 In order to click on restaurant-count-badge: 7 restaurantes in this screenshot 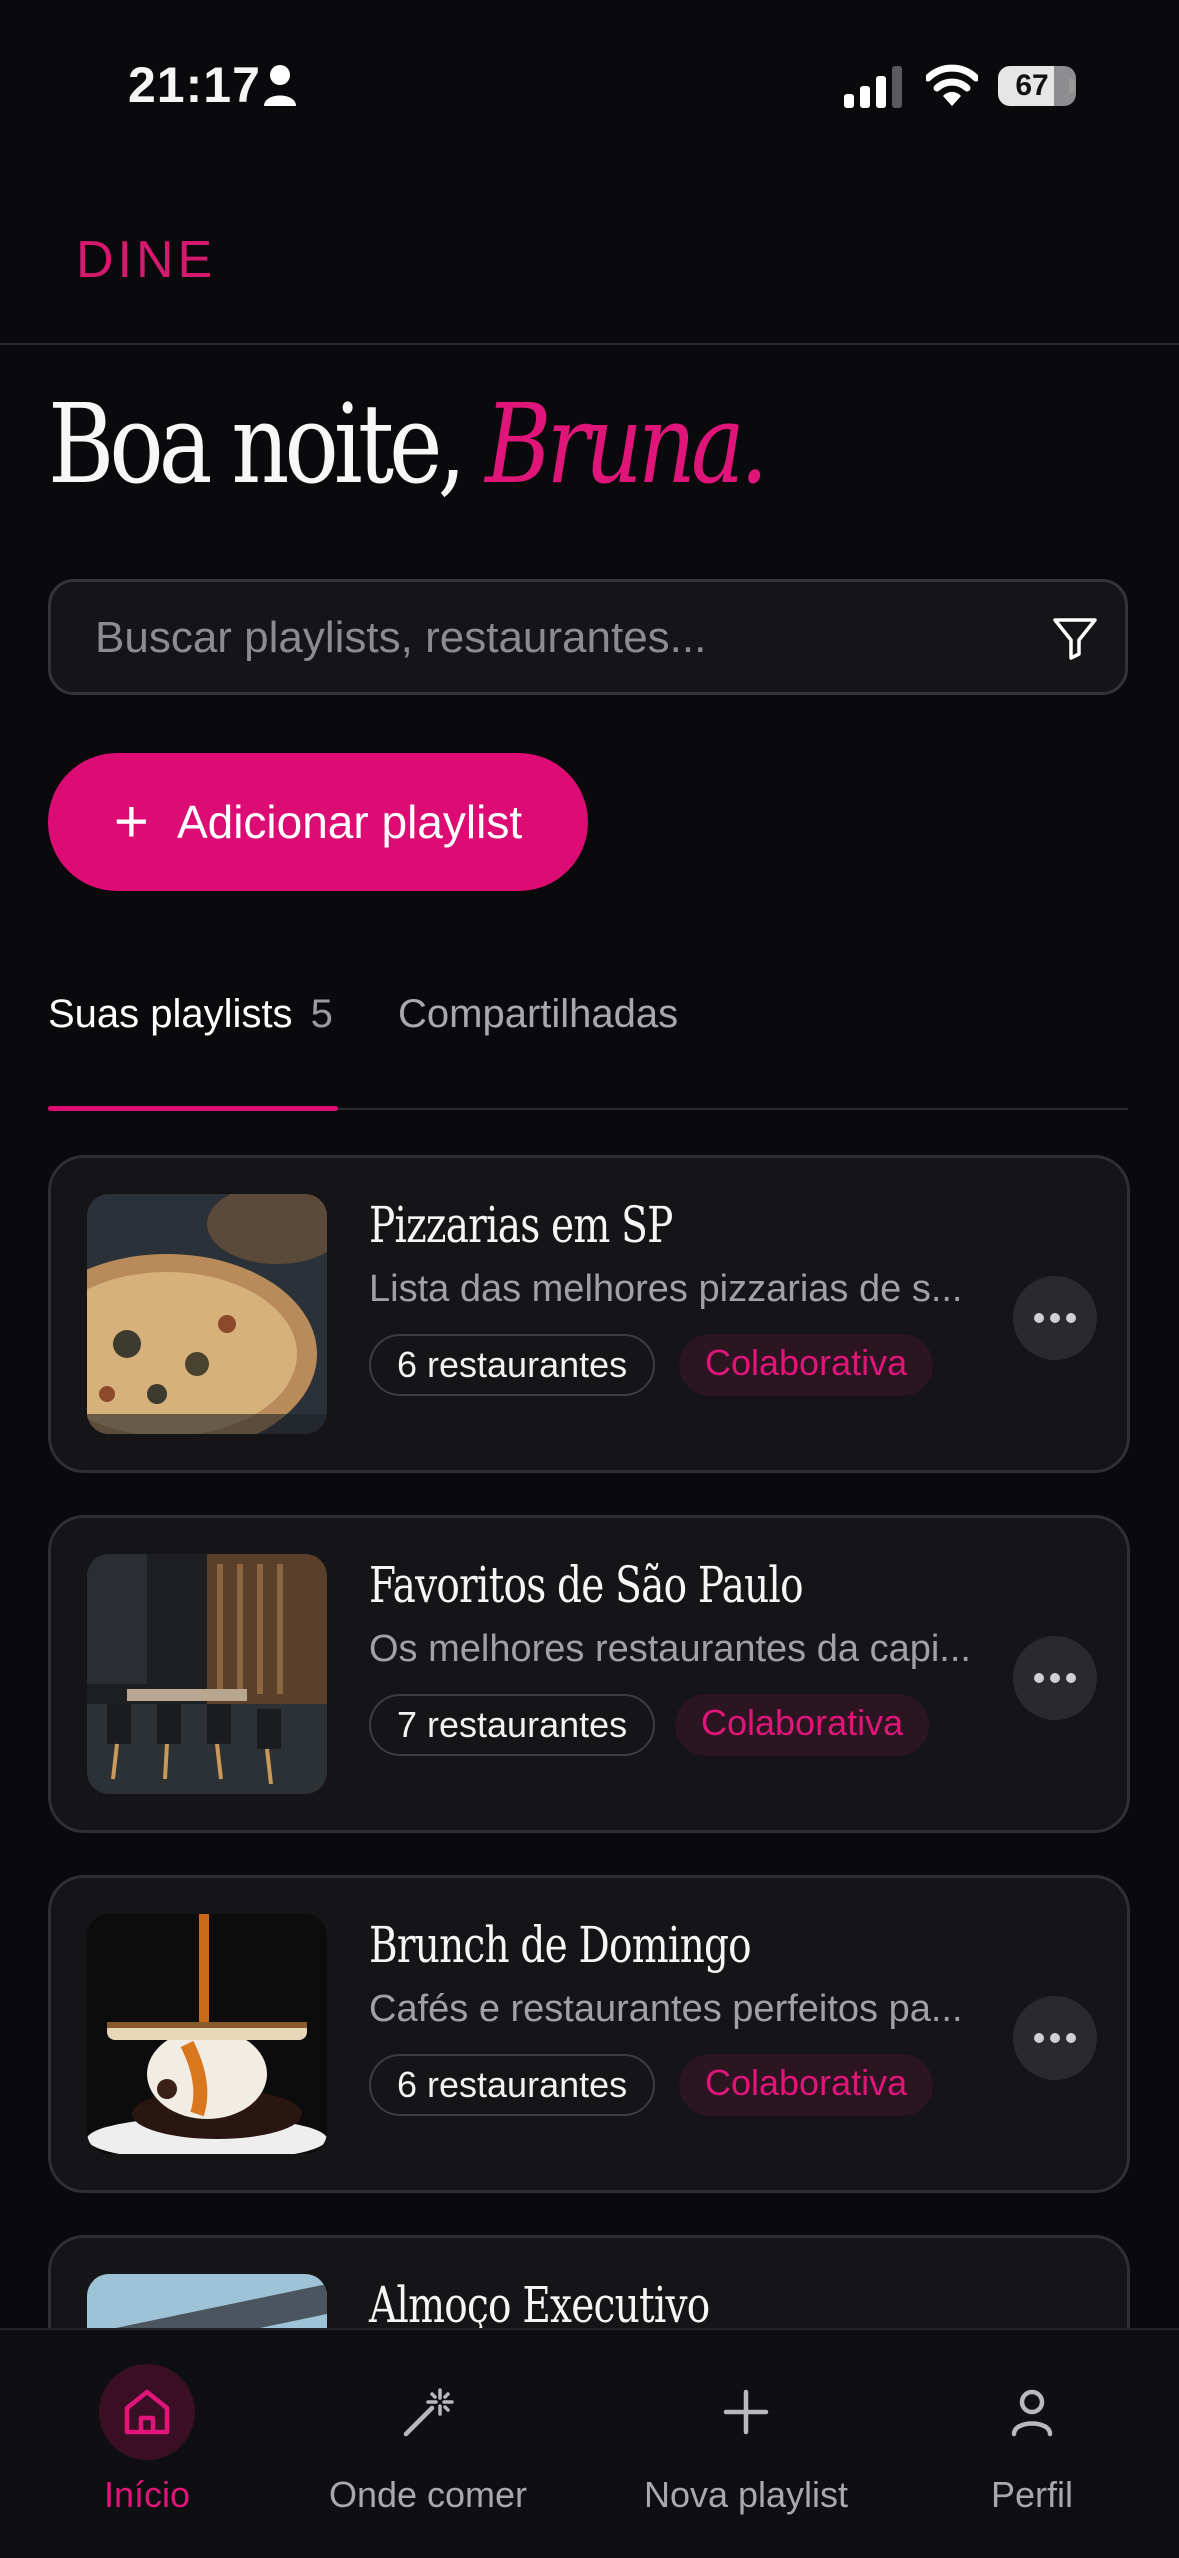, I will do `click(512, 1725)`.